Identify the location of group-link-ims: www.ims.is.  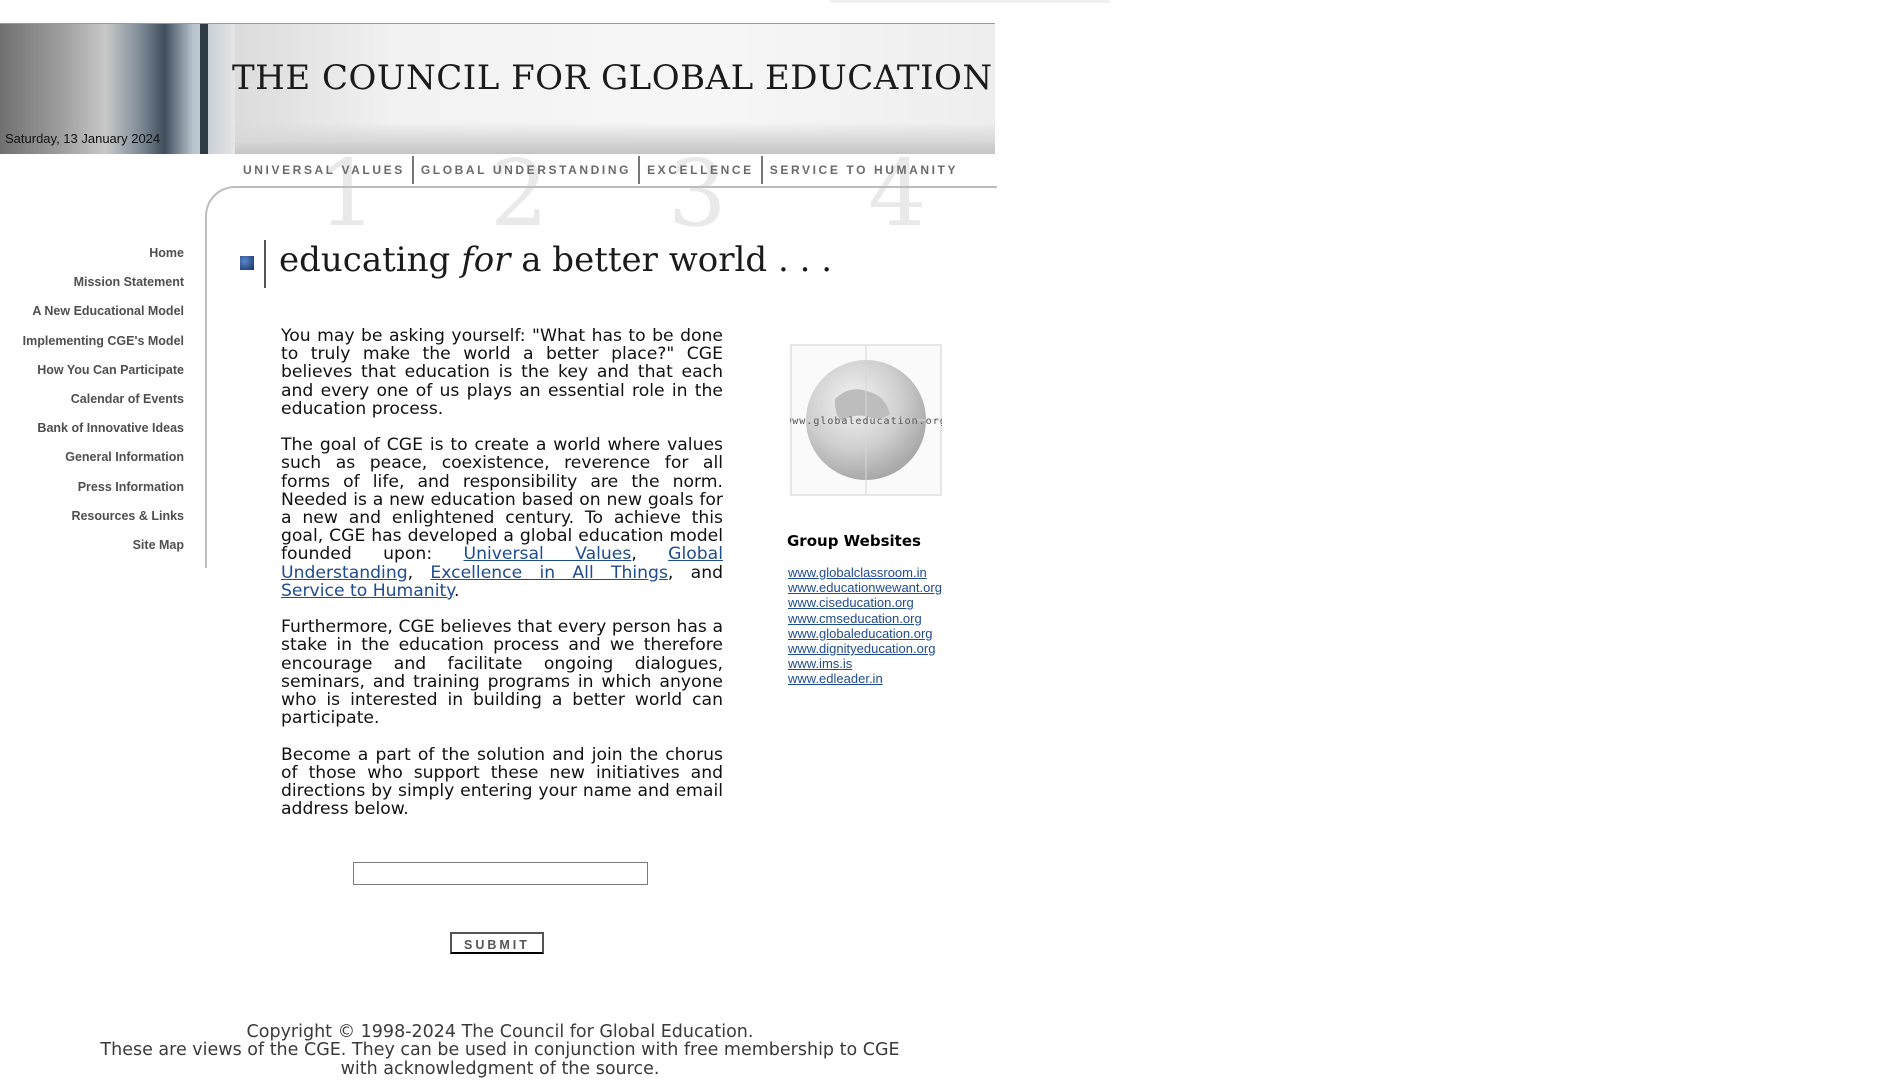
(865, 663).